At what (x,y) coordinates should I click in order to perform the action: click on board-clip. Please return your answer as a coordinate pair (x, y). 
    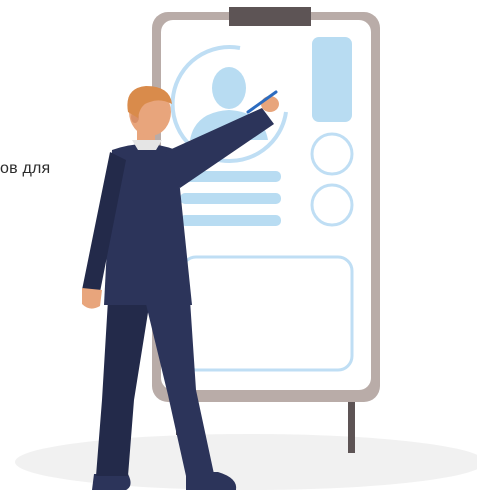
    Looking at the image, I should click on (270, 16).